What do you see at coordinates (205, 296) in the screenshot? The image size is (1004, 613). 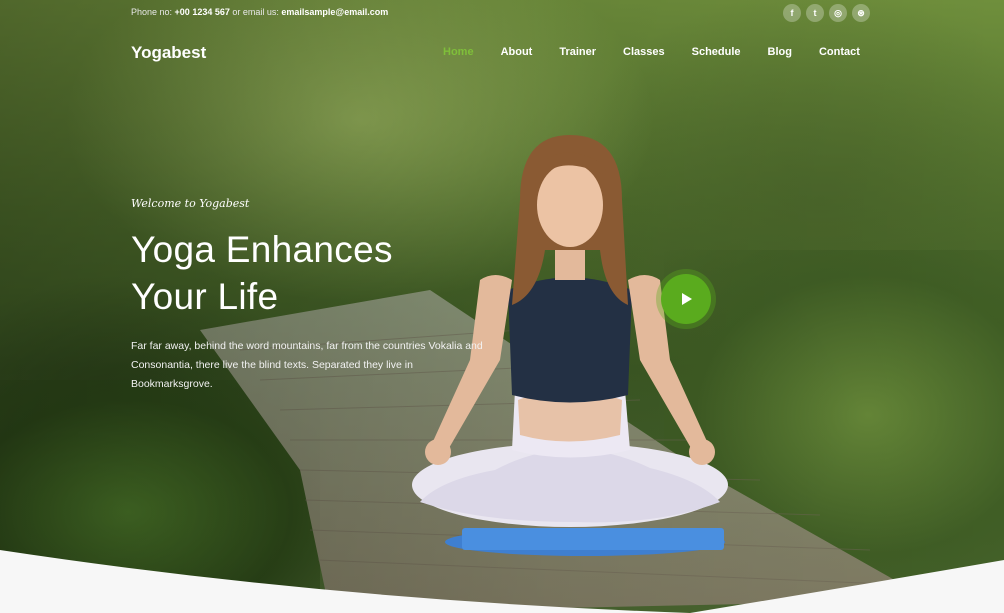 I see `hero-title-line2: Your Life` at bounding box center [205, 296].